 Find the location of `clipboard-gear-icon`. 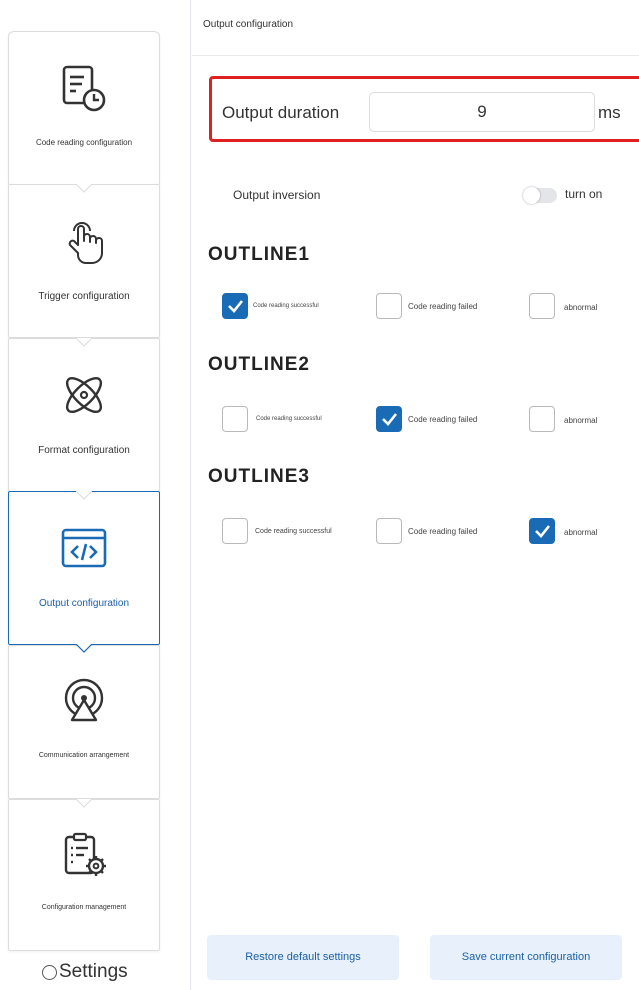

clipboard-gear-icon is located at coordinates (85, 854).